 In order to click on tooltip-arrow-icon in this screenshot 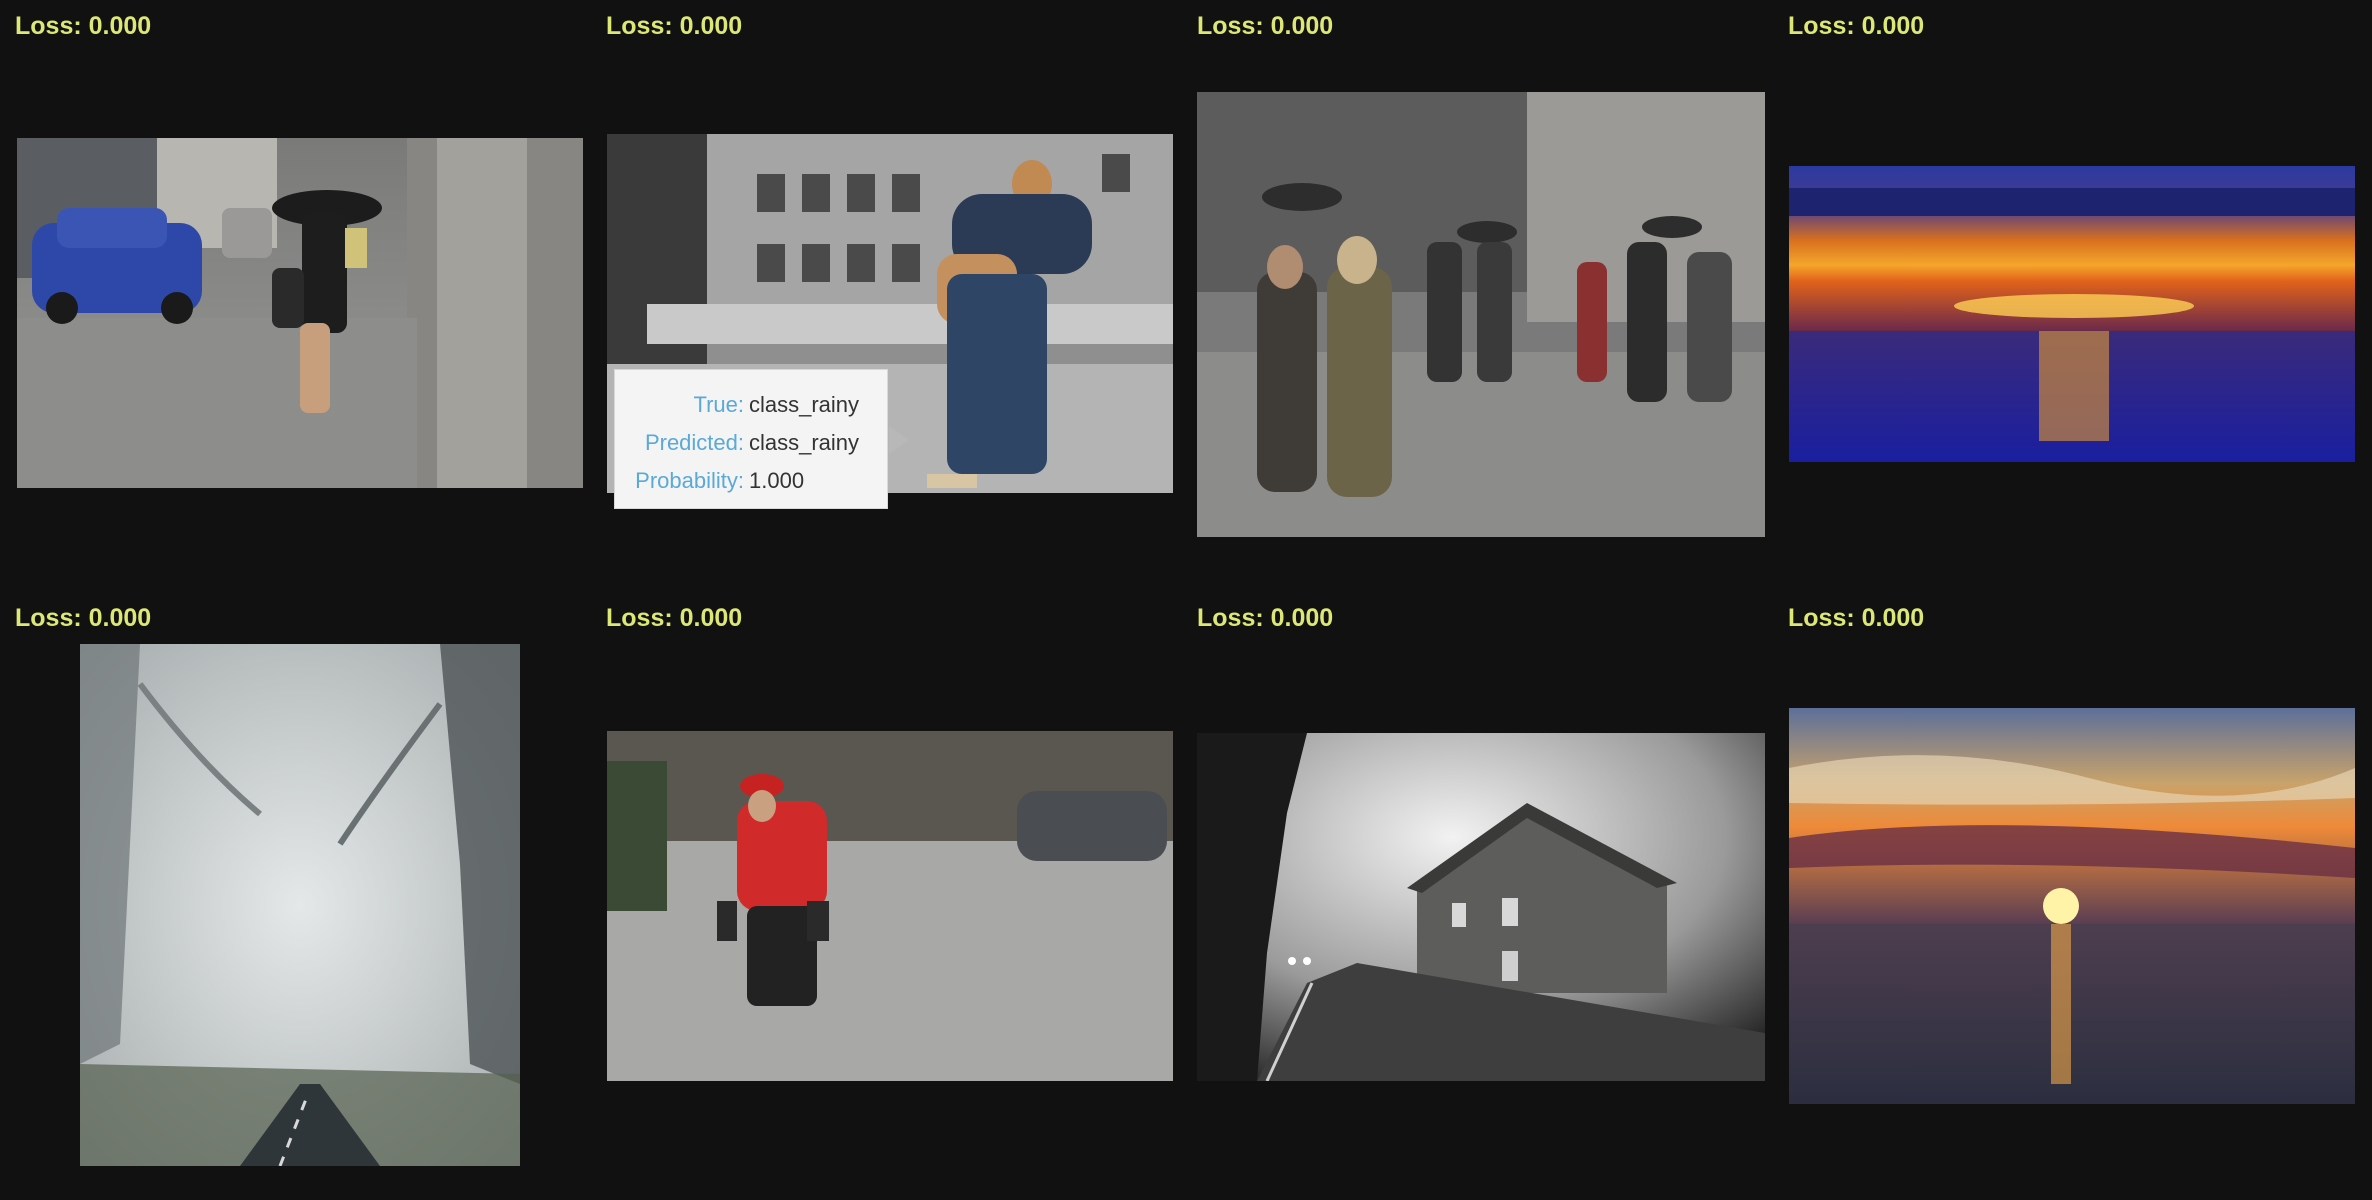, I will do `click(899, 440)`.